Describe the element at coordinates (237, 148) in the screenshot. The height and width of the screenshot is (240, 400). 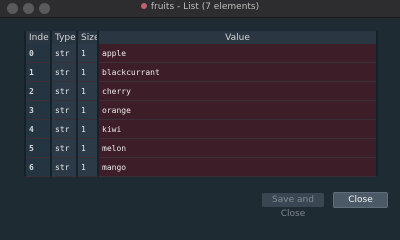
I see `row-value: melon` at that location.